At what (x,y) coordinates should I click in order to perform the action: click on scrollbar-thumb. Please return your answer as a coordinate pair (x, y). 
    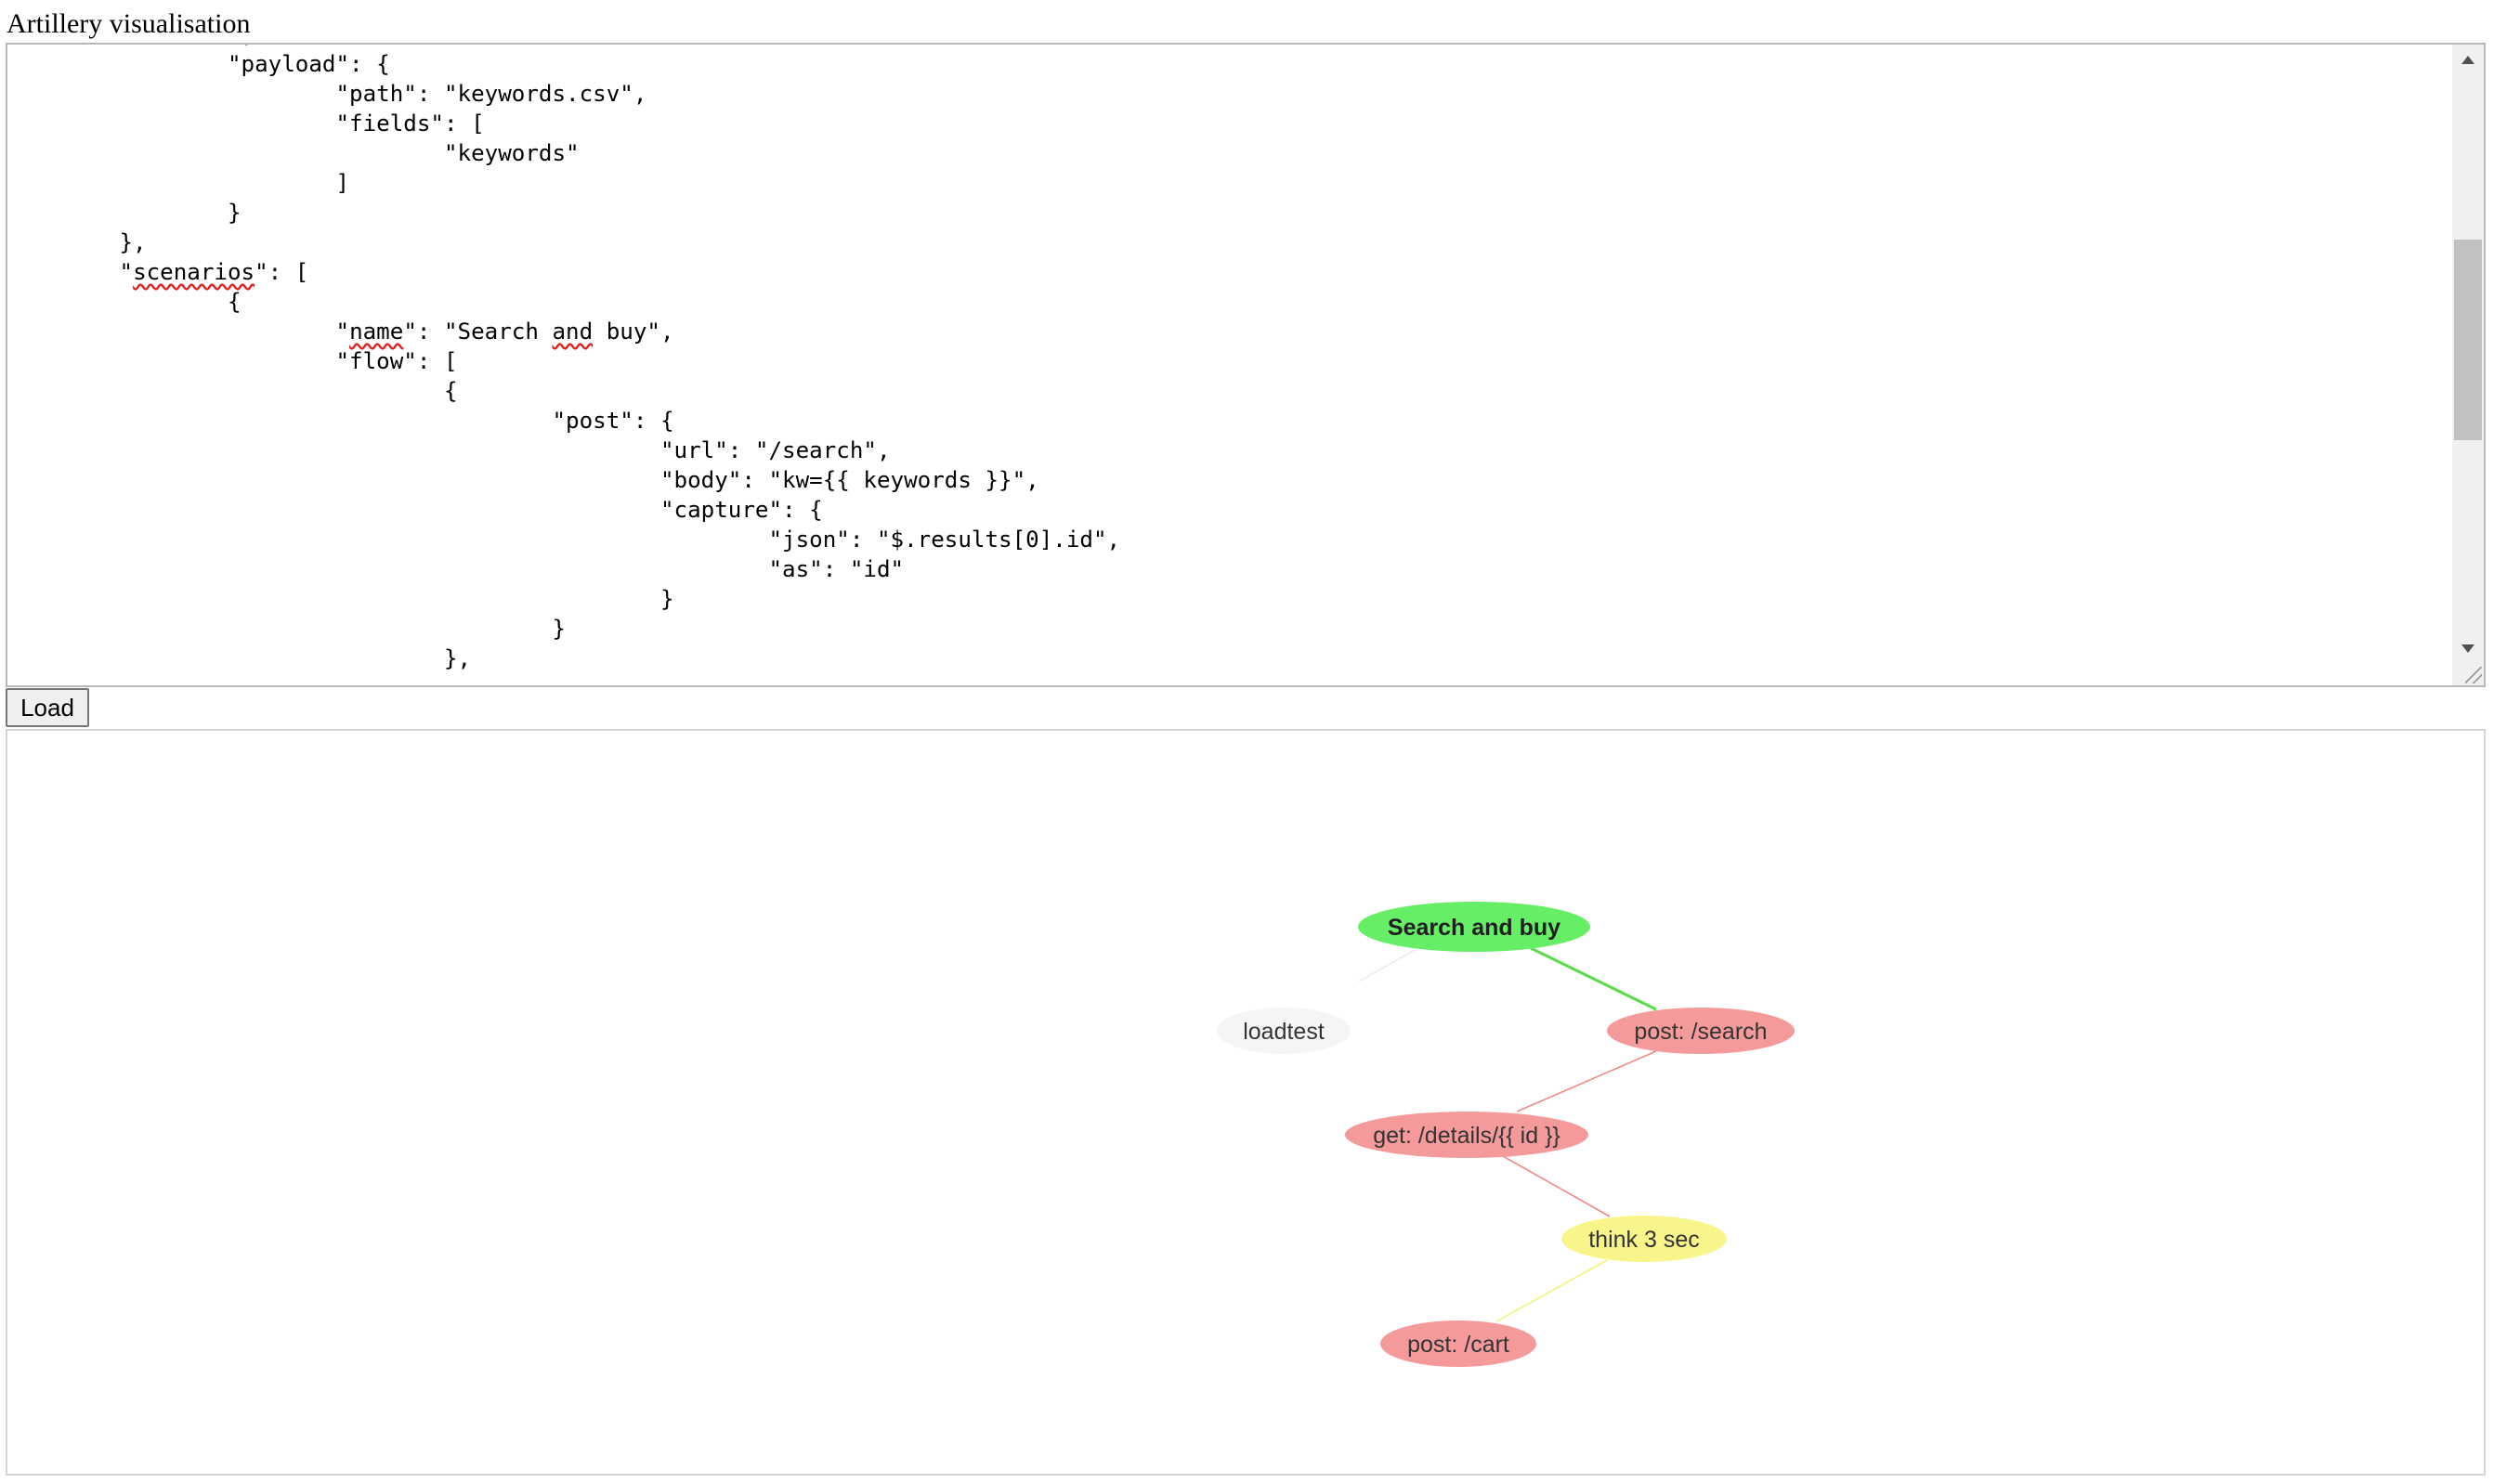
    Looking at the image, I should click on (2468, 340).